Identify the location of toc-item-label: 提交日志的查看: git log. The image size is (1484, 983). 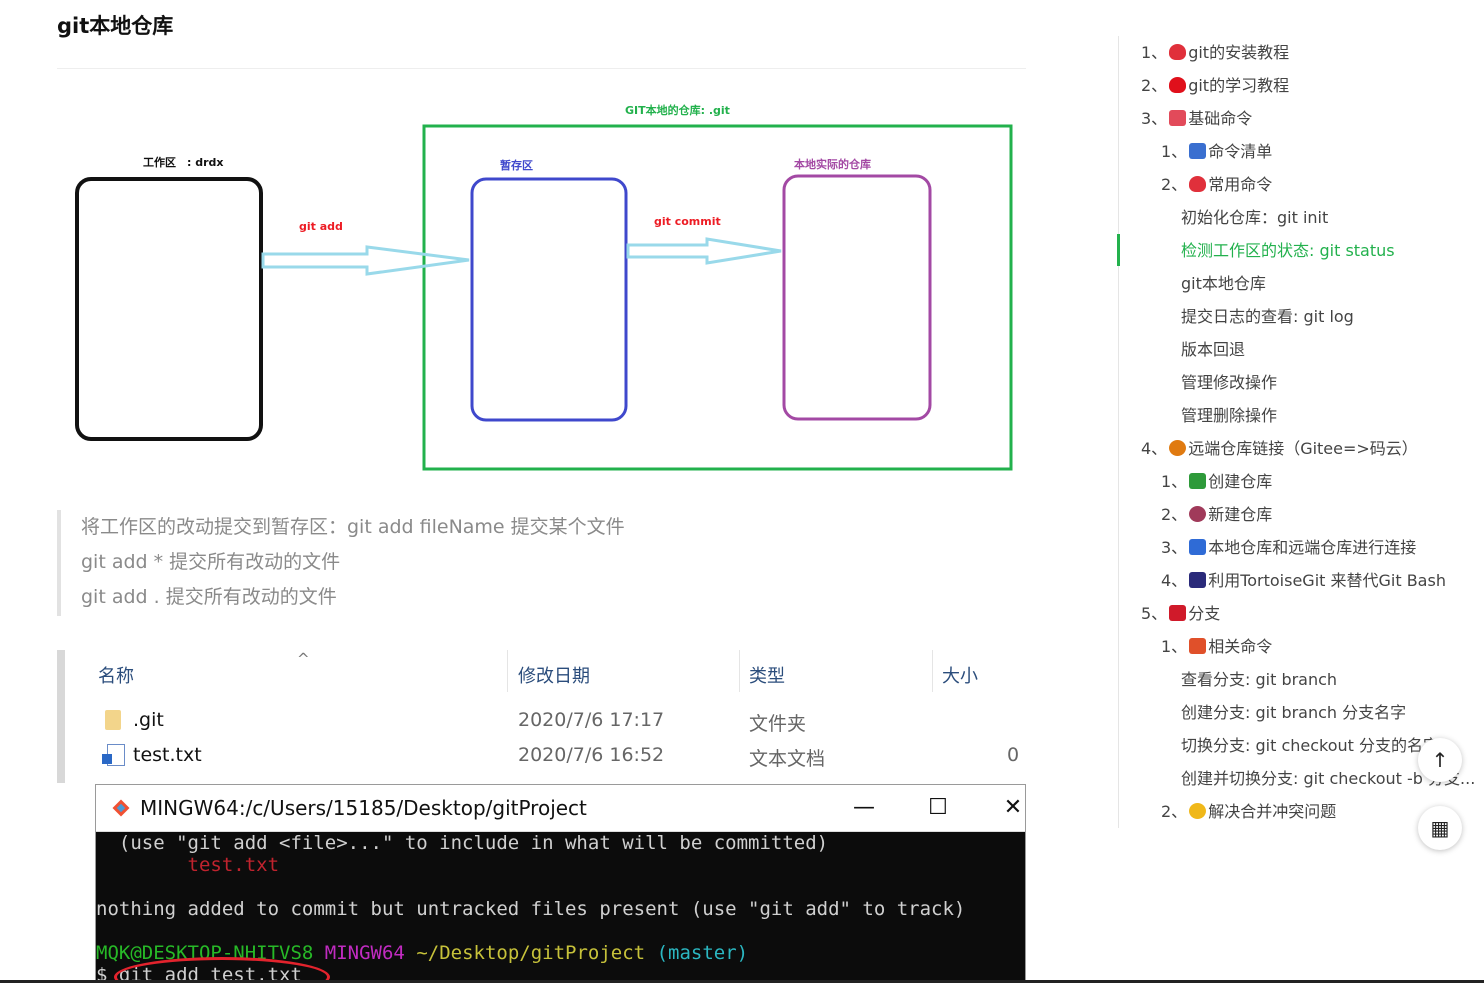
(1267, 316).